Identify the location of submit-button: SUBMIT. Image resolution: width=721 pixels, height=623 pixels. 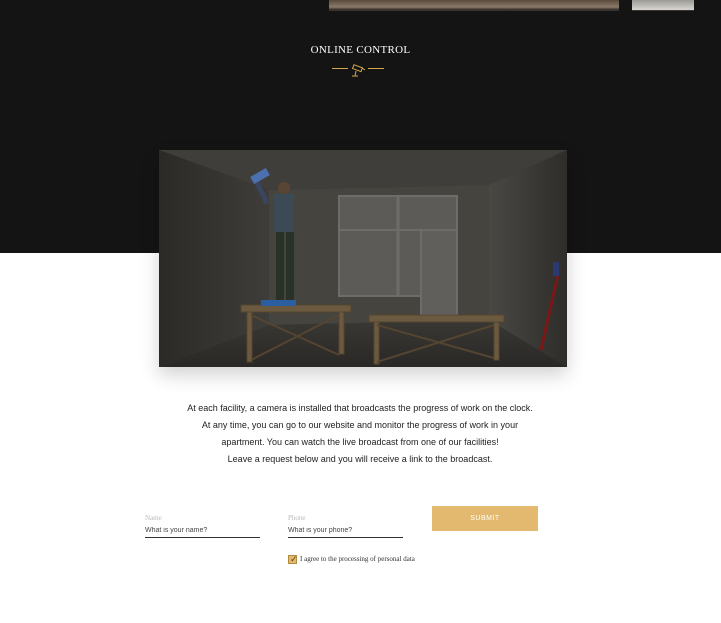
(485, 518).